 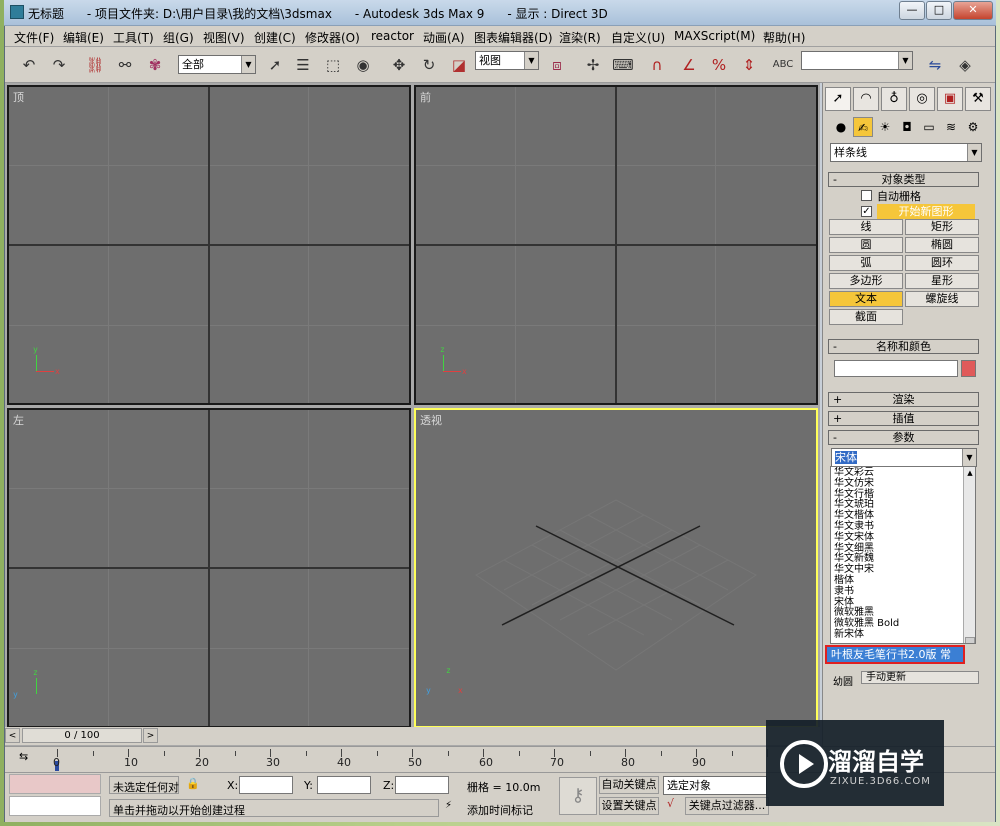 What do you see at coordinates (978, 99) in the screenshot?
I see `utilities-tab-icon: ⚒` at bounding box center [978, 99].